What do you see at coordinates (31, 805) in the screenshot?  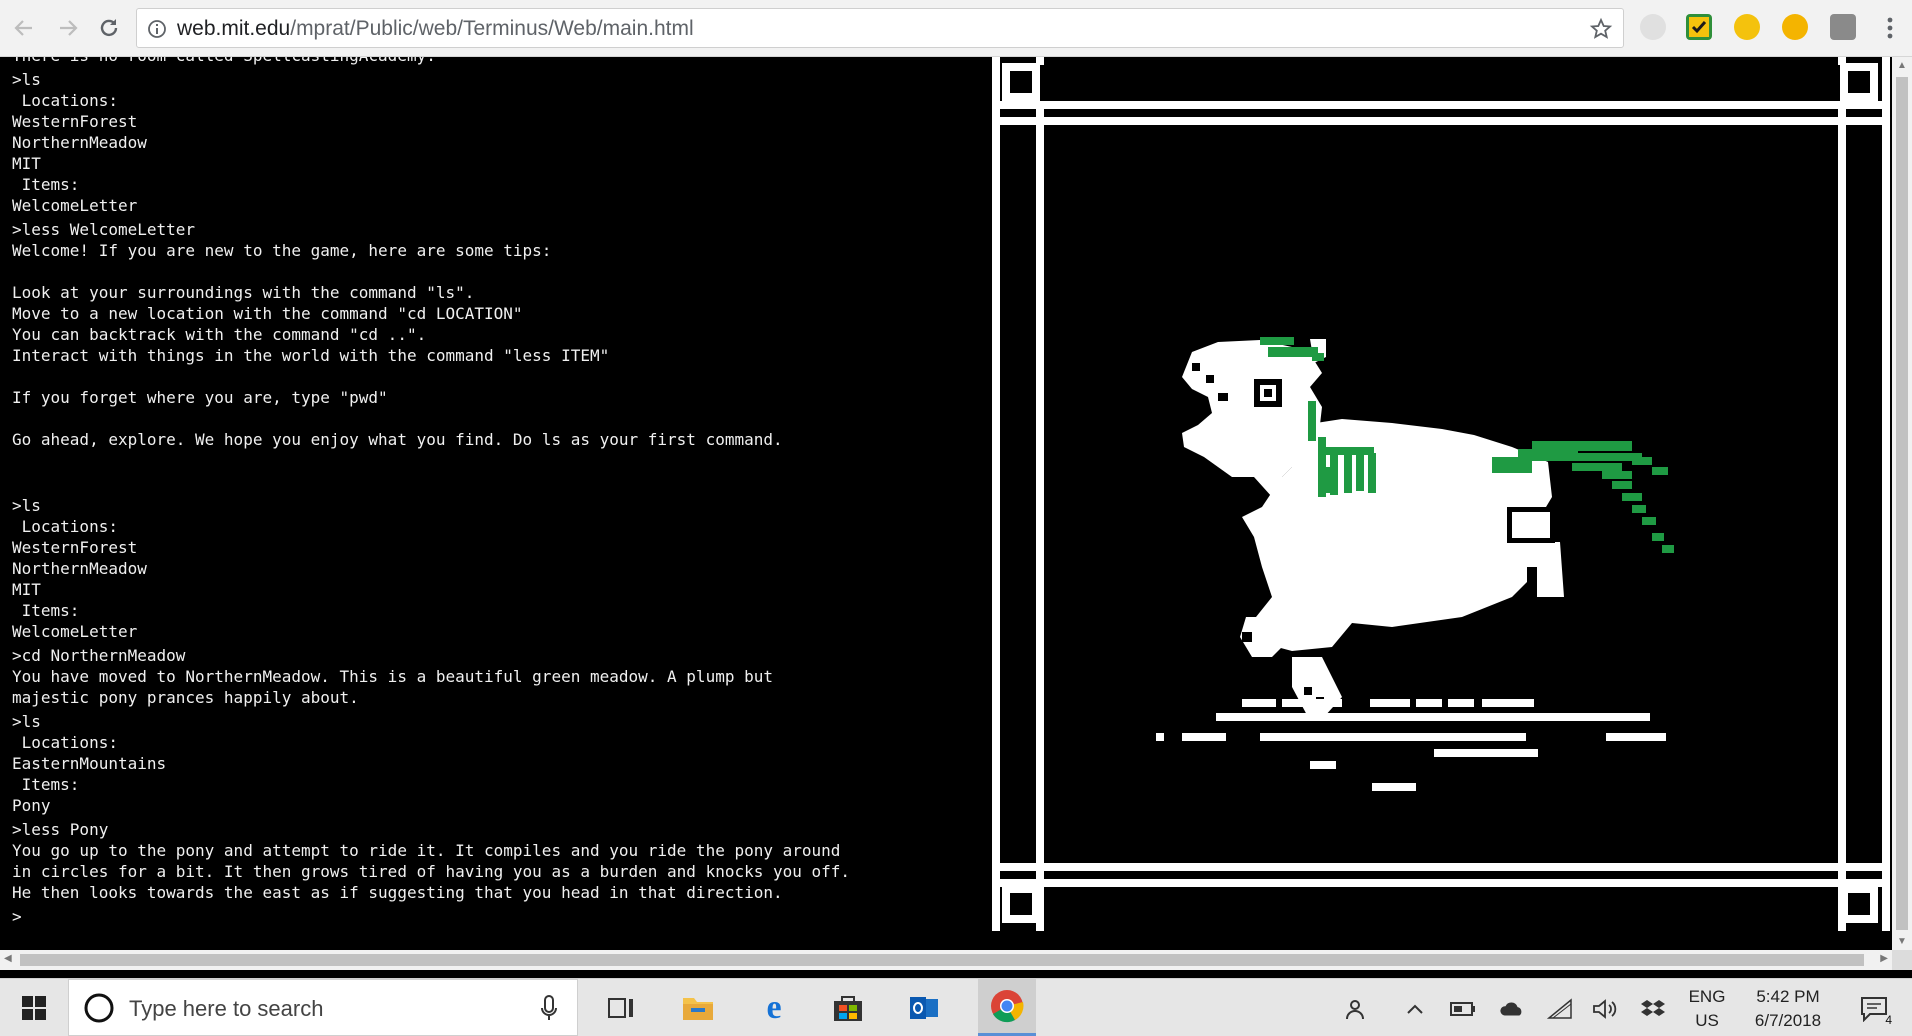 I see `terminal-output-line: Pony` at bounding box center [31, 805].